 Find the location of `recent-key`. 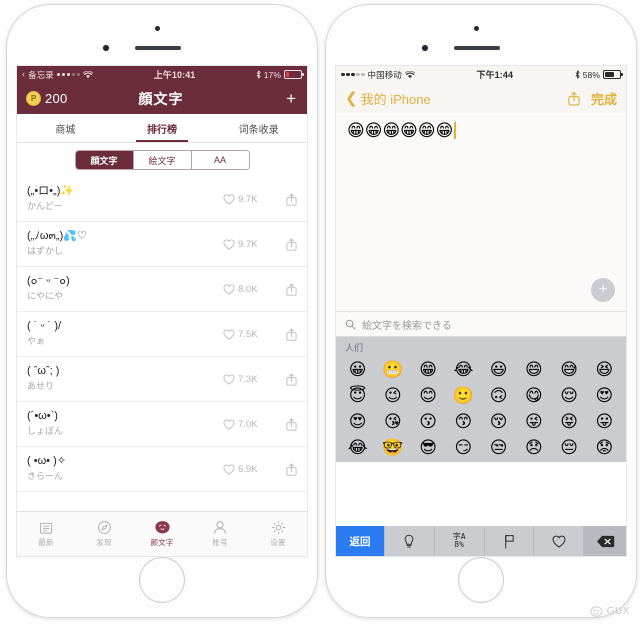

recent-key is located at coordinates (410, 541).